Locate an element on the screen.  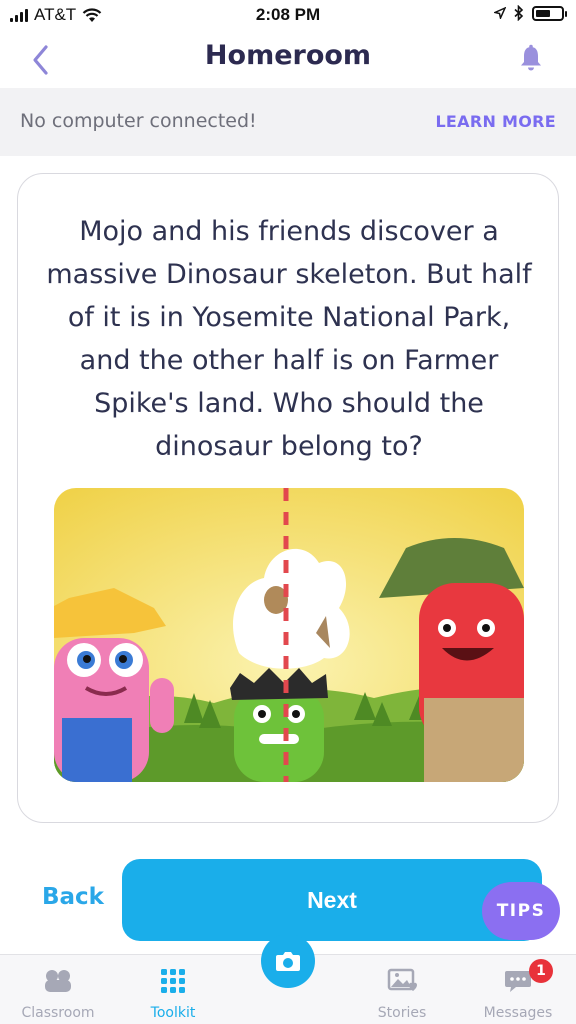
battery-icon is located at coordinates (549, 13).